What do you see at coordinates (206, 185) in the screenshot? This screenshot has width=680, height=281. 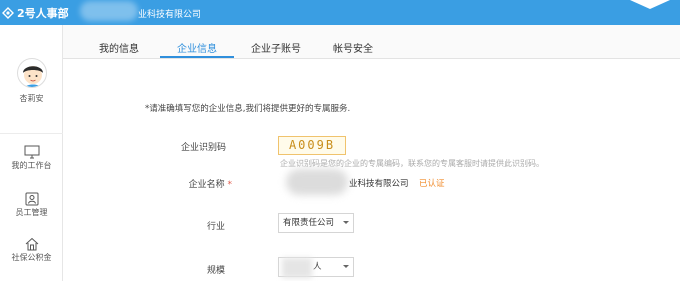 I see `company-name-label-text: 企业名称` at bounding box center [206, 185].